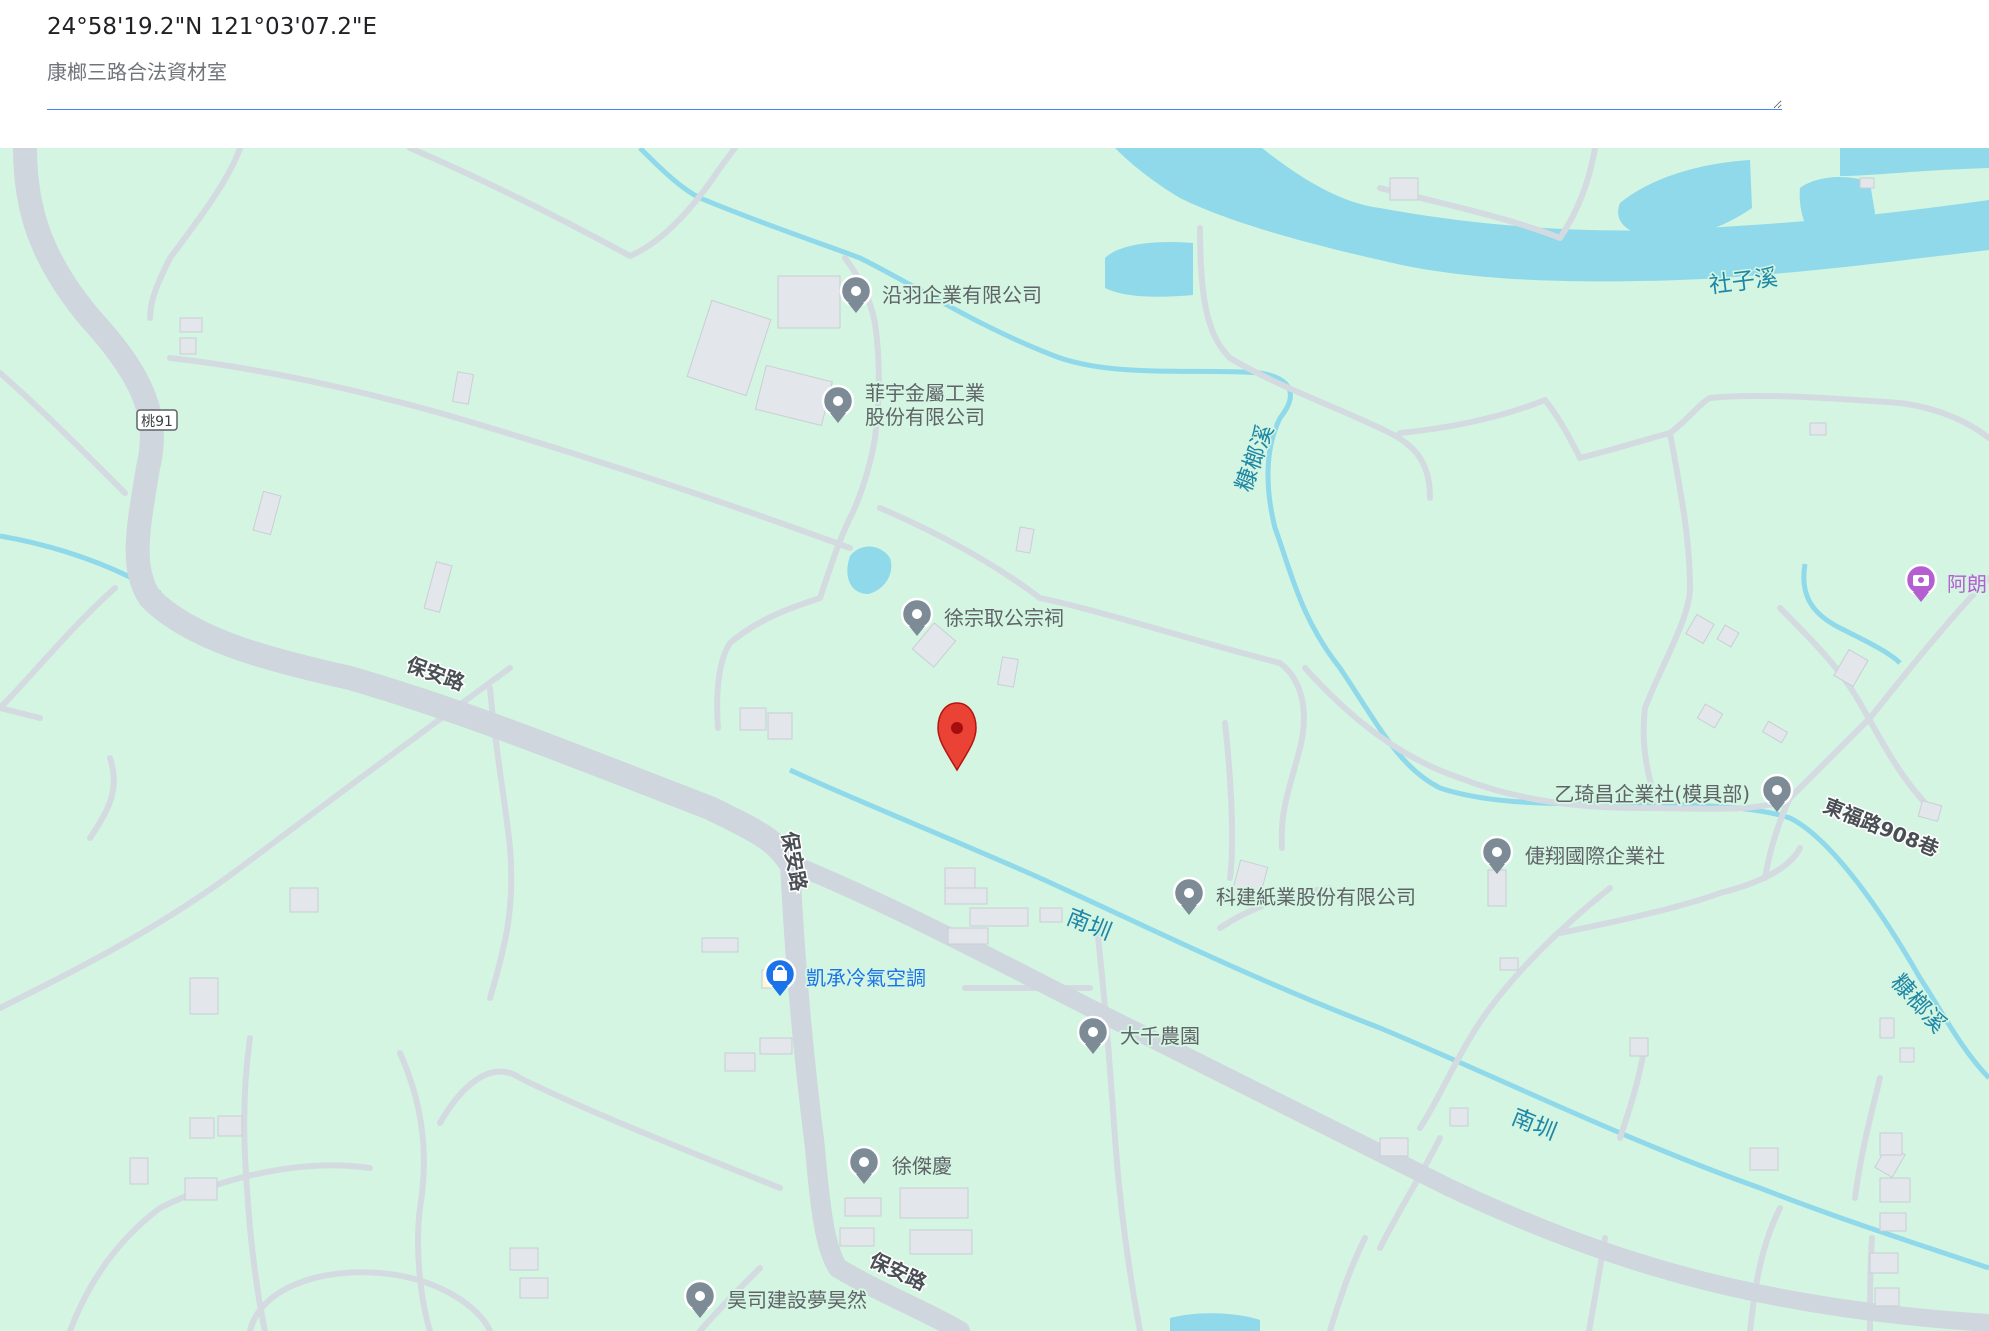  What do you see at coordinates (922, 1166) in the screenshot?
I see `poi-label-xujie: 徐傑慶` at bounding box center [922, 1166].